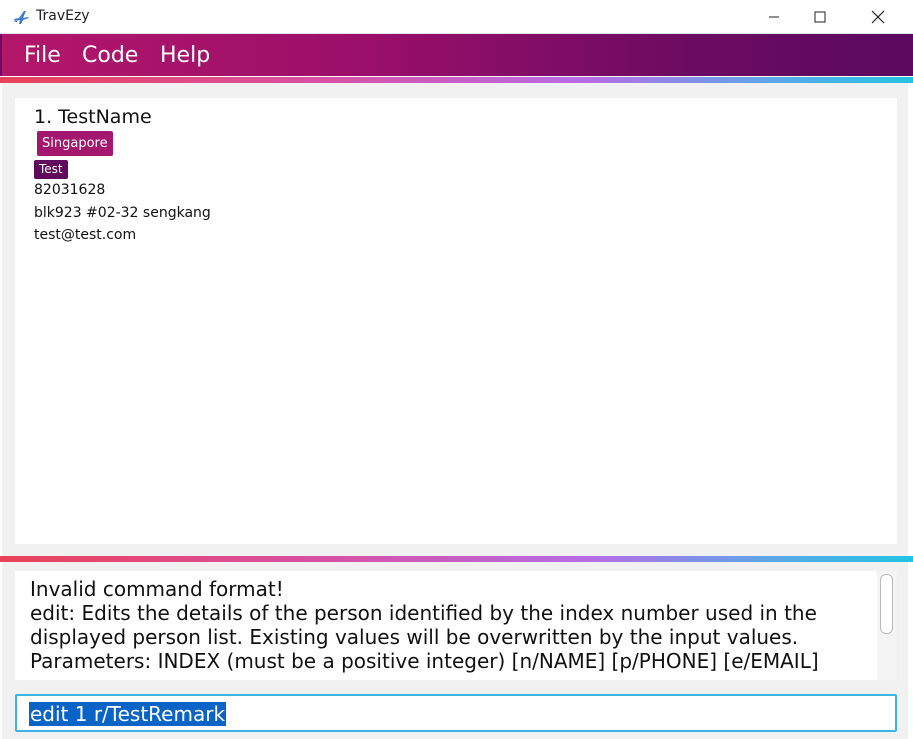 The image size is (913, 739). What do you see at coordinates (456, 17) in the screenshot?
I see `title-bar: TravEzy` at bounding box center [456, 17].